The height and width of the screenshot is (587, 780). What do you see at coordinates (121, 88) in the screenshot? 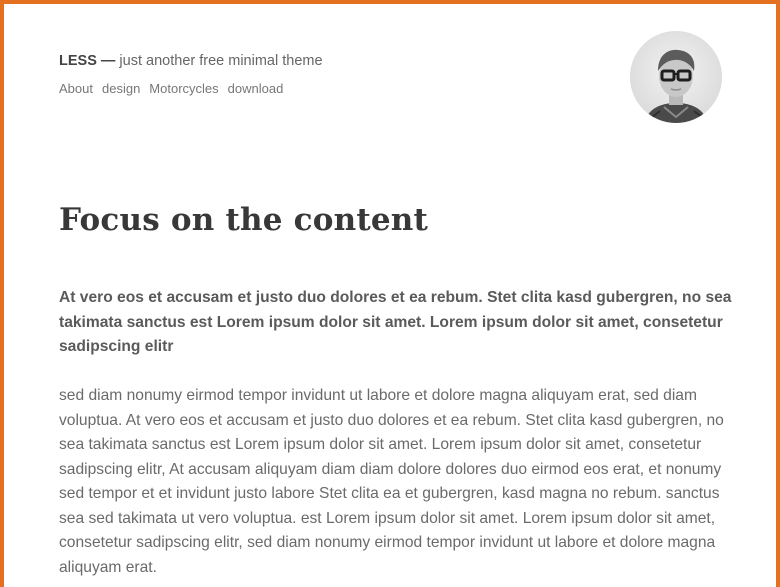
I see `nav-link-design: design` at bounding box center [121, 88].